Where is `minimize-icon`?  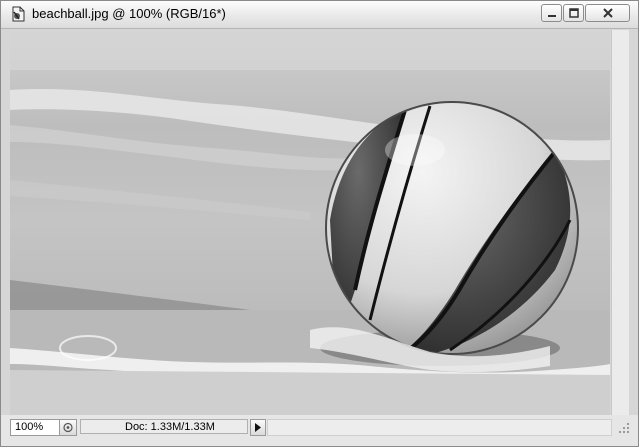 minimize-icon is located at coordinates (552, 16).